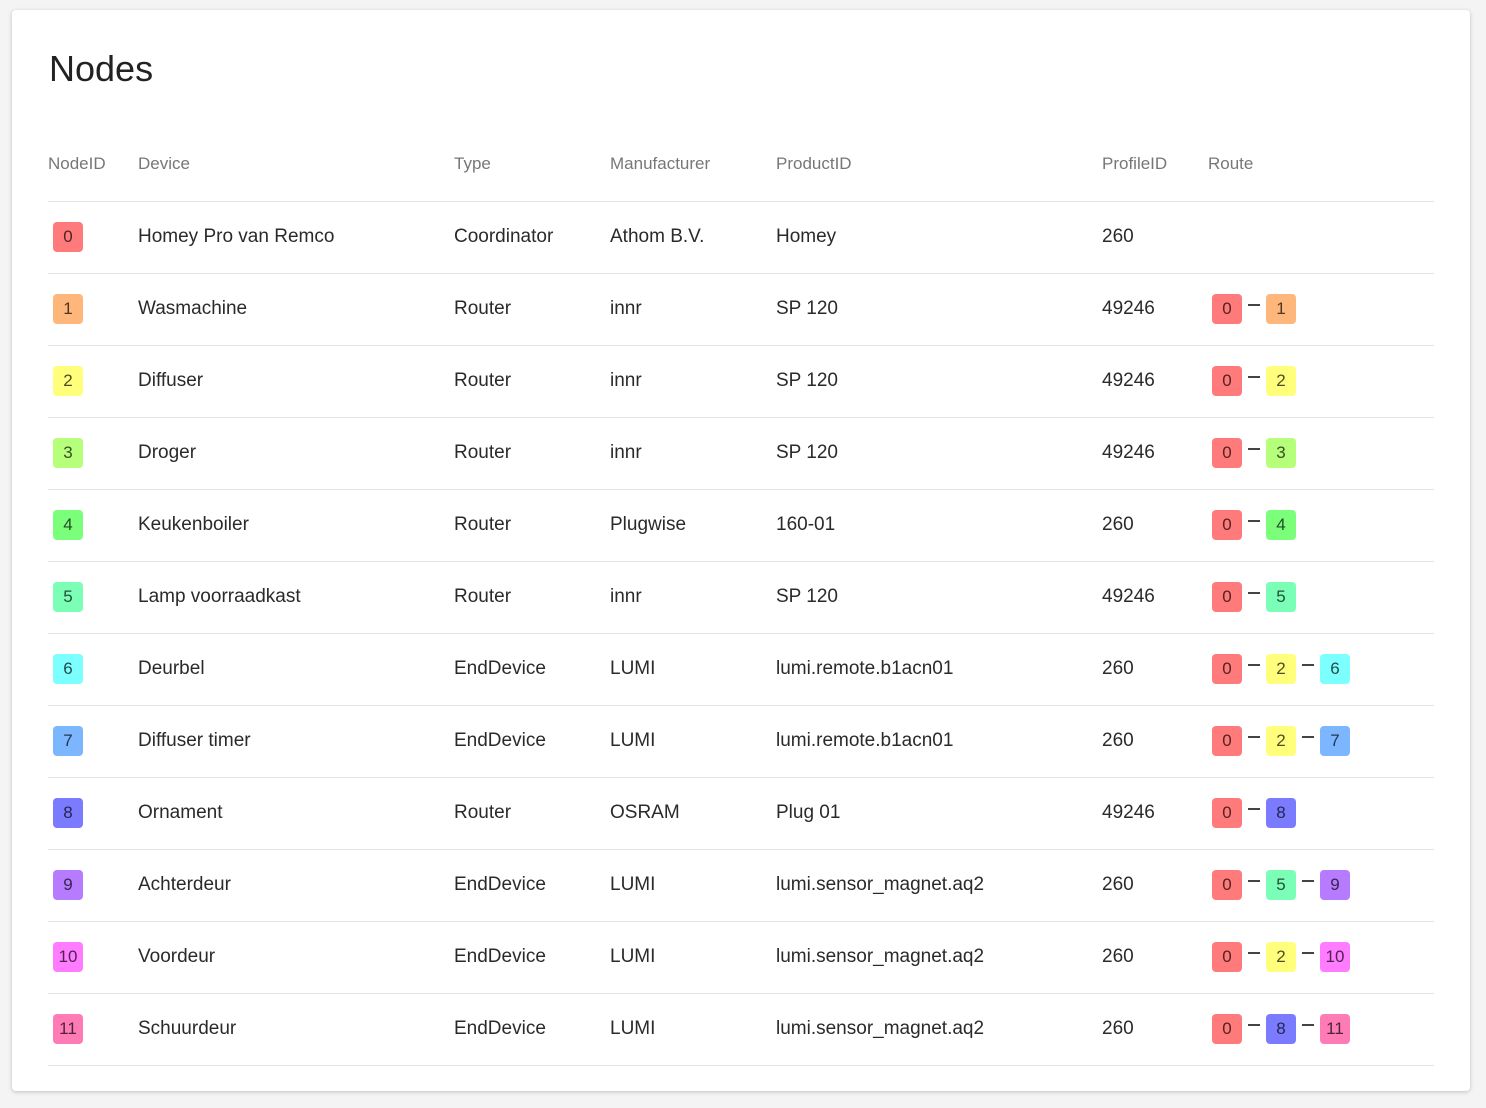 The height and width of the screenshot is (1108, 1486). What do you see at coordinates (741, 381) in the screenshot?
I see `table-row: 2 Diffuser Router innr SP 120 49246 0 2` at bounding box center [741, 381].